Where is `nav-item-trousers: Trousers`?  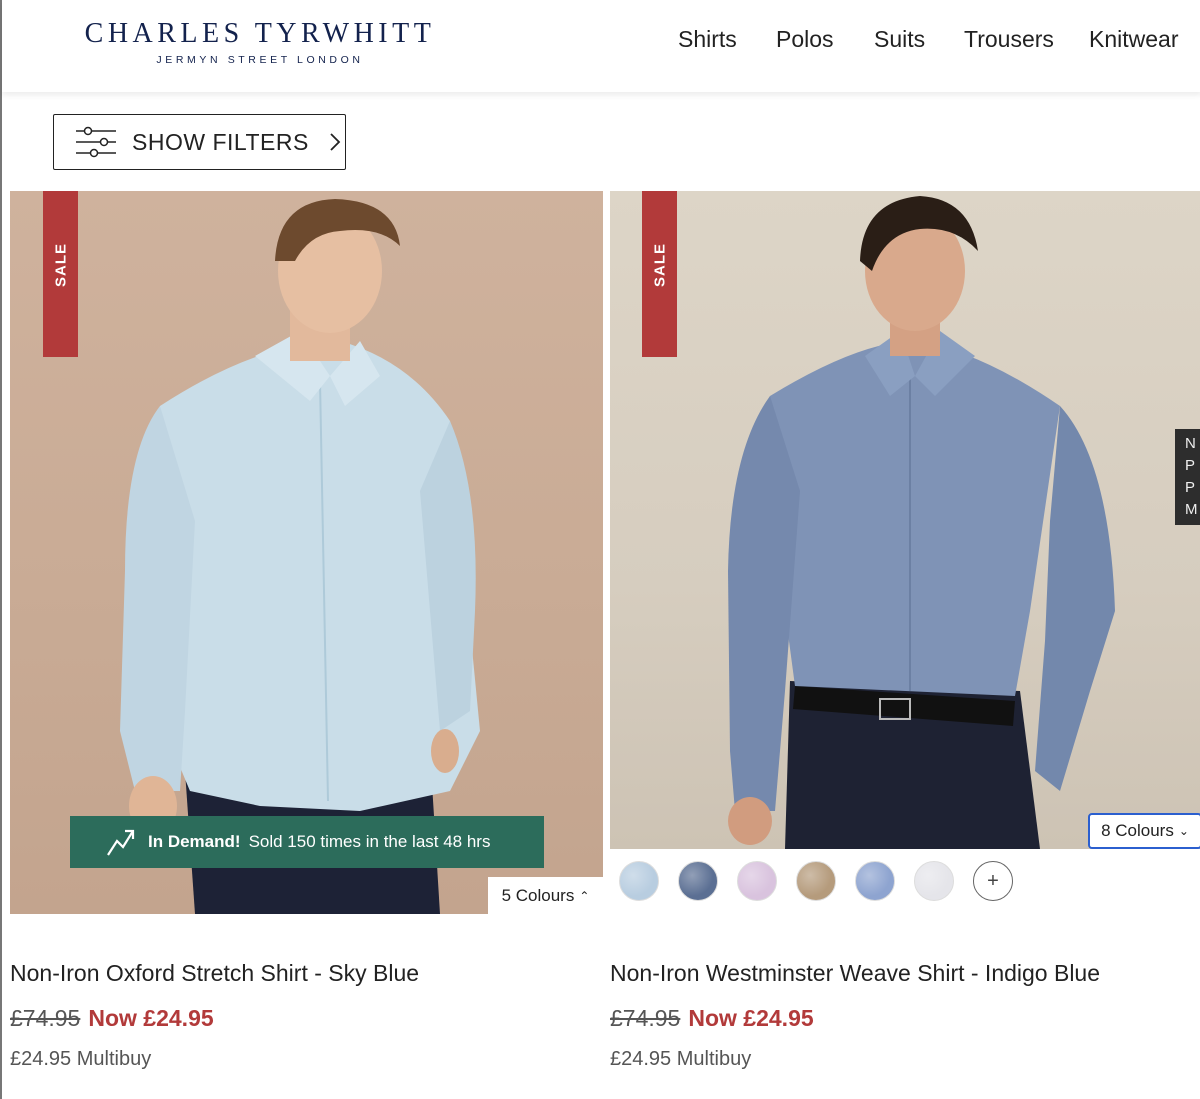 nav-item-trousers: Trousers is located at coordinates (1009, 39).